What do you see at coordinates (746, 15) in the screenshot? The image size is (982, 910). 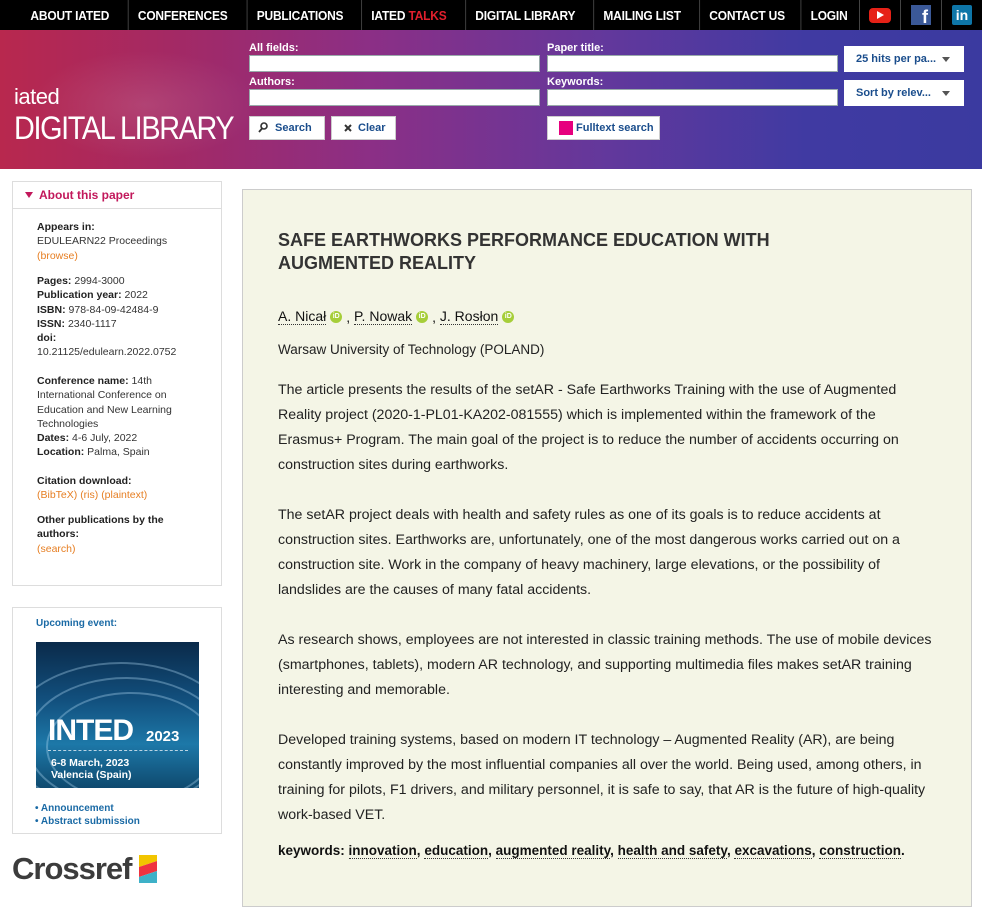 I see `nav-contact-us: CONTACT US` at bounding box center [746, 15].